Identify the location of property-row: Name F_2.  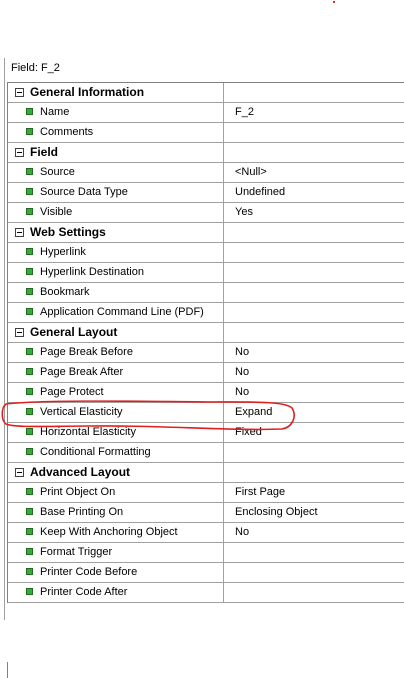
(206, 113).